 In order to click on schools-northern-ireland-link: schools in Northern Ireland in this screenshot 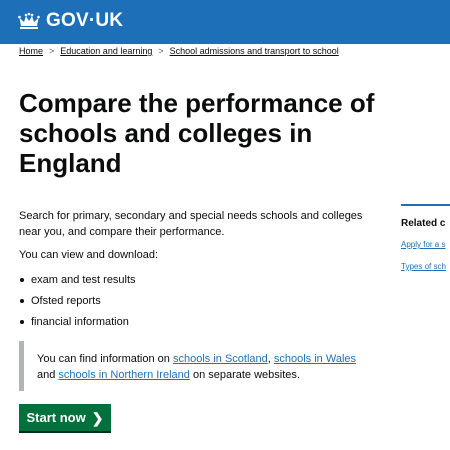, I will do `click(123, 375)`.